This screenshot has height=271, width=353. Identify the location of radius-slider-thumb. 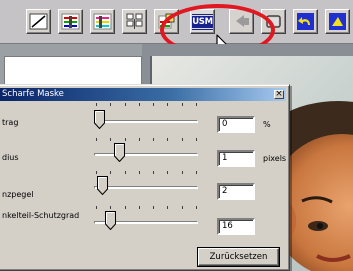
(120, 152).